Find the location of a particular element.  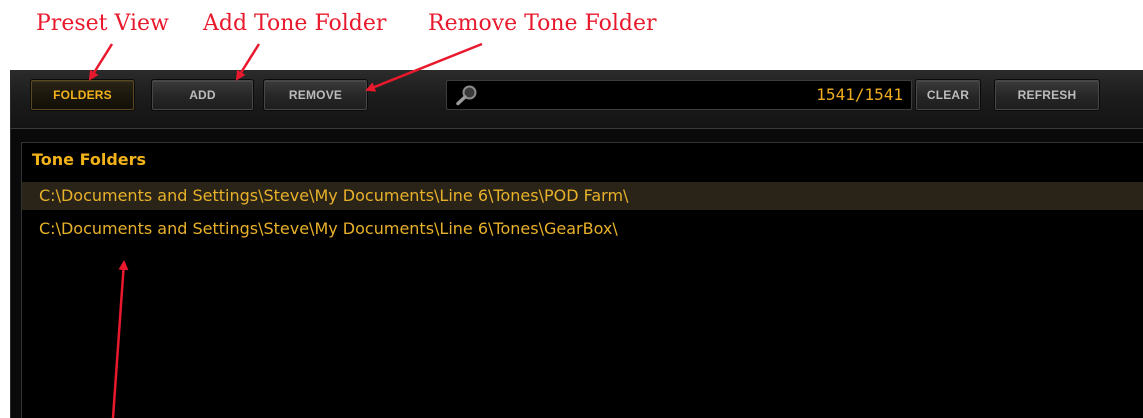

callout-add-tone-folder: Add Tone Folder is located at coordinates (295, 23).